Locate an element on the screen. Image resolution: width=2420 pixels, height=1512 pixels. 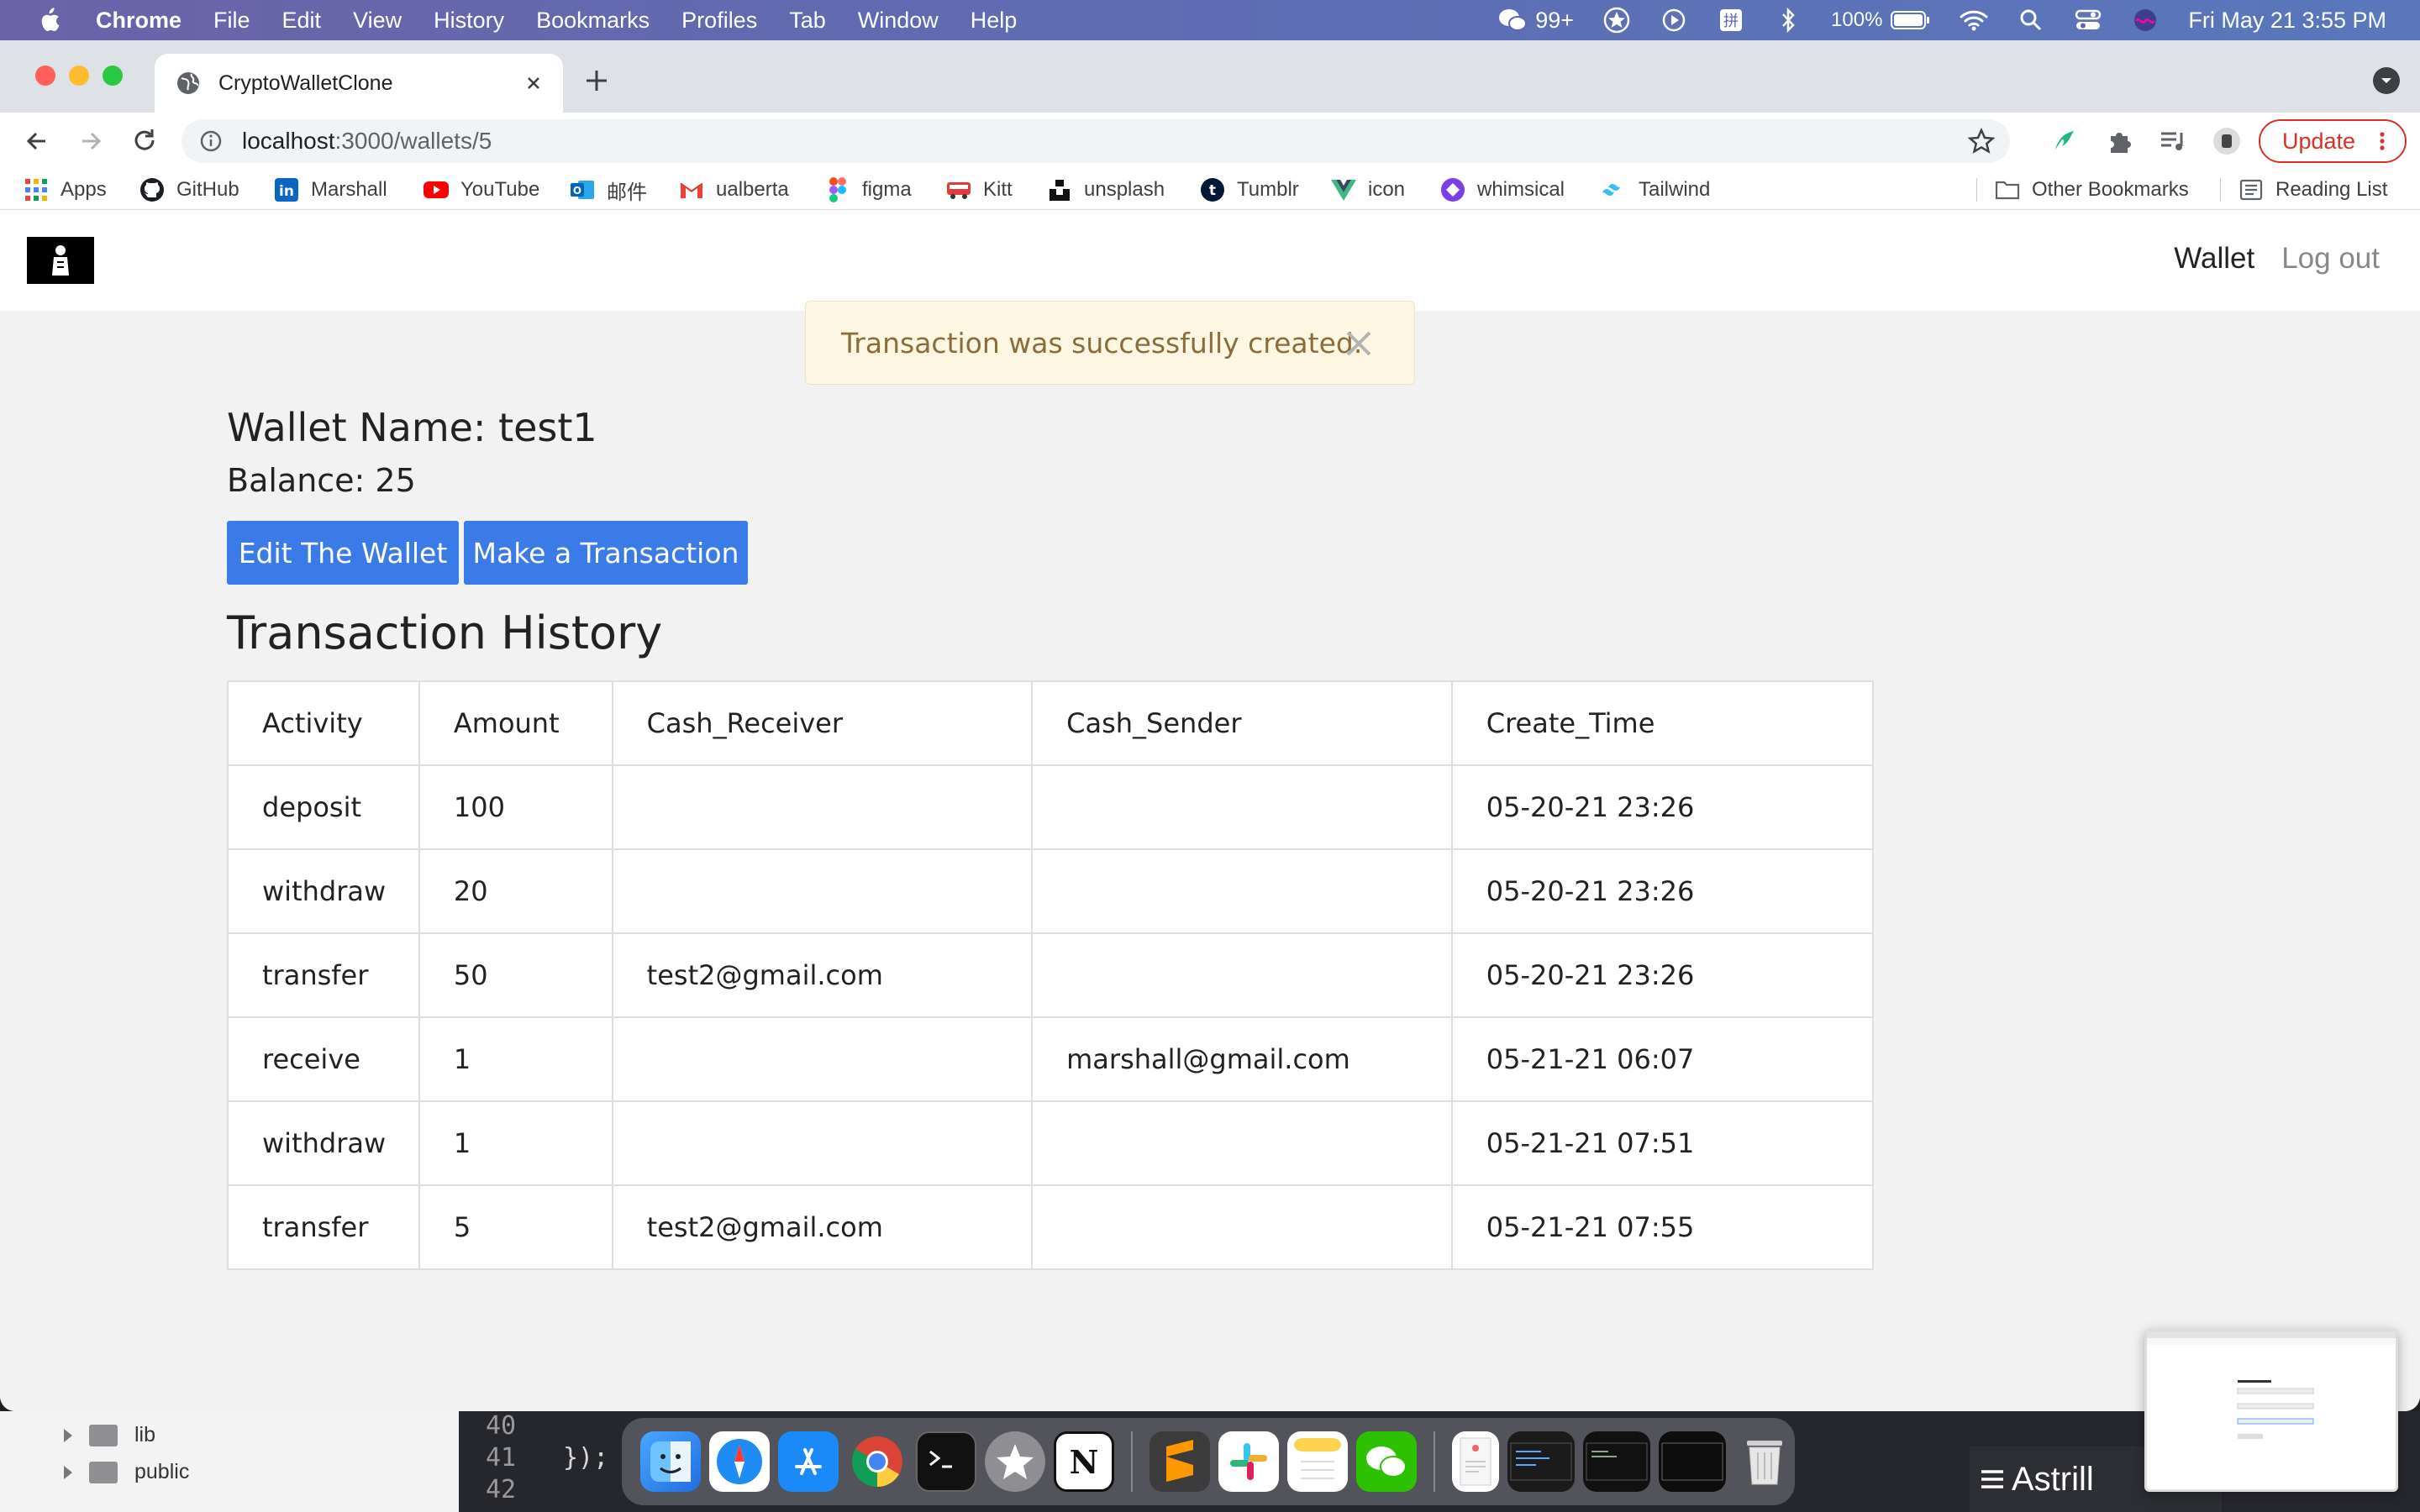
notion-icon: N is located at coordinates (1084, 1461).